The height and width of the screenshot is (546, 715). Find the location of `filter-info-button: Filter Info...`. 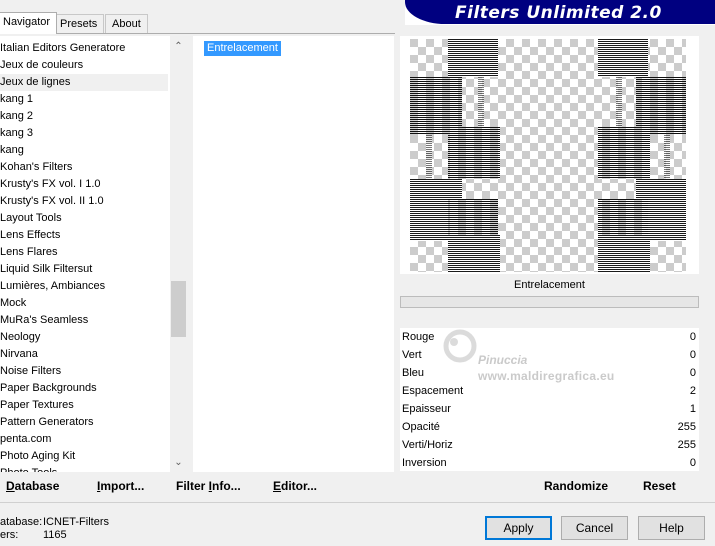

filter-info-button: Filter Info... is located at coordinates (208, 486).